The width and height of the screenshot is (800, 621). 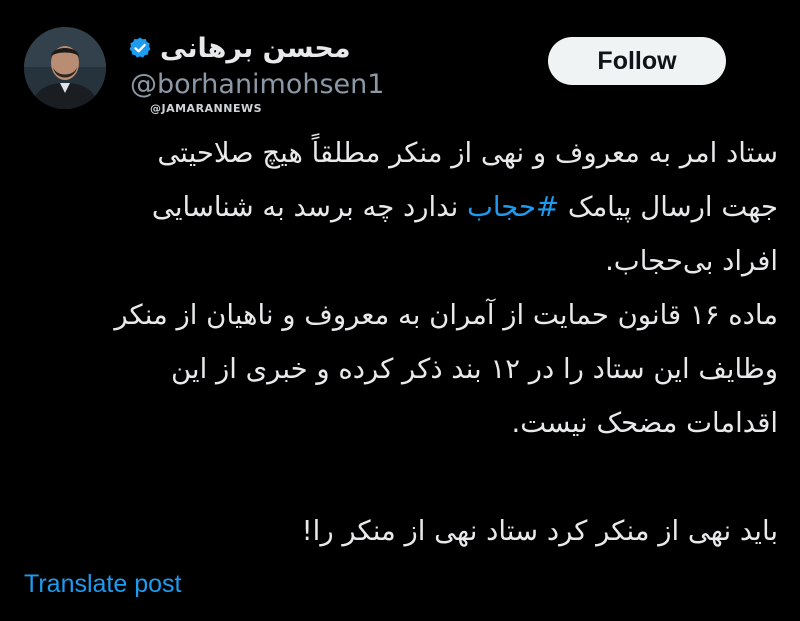 I want to click on tweet-line-2-end: ندارد چه برسد به شناسایی, so click(x=309, y=207).